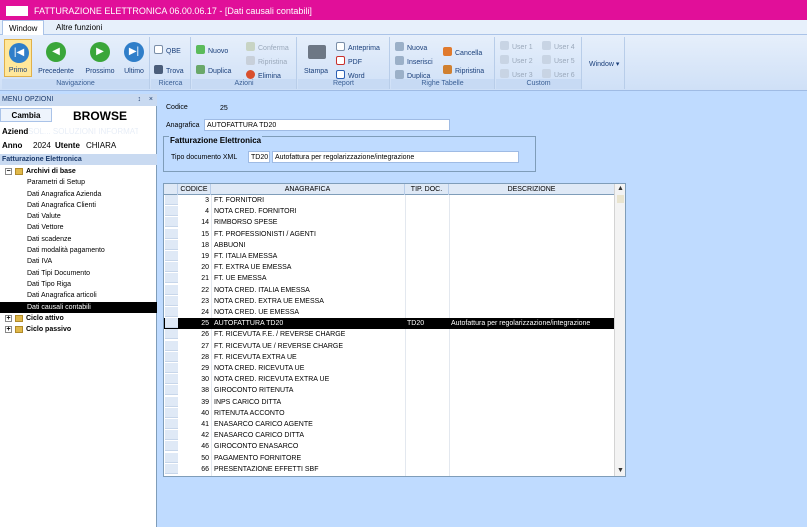 Image resolution: width=807 pixels, height=527 pixels. What do you see at coordinates (389, 267) in the screenshot?
I see `table-row: 20 FT. EXTRA UE EMESSA` at bounding box center [389, 267].